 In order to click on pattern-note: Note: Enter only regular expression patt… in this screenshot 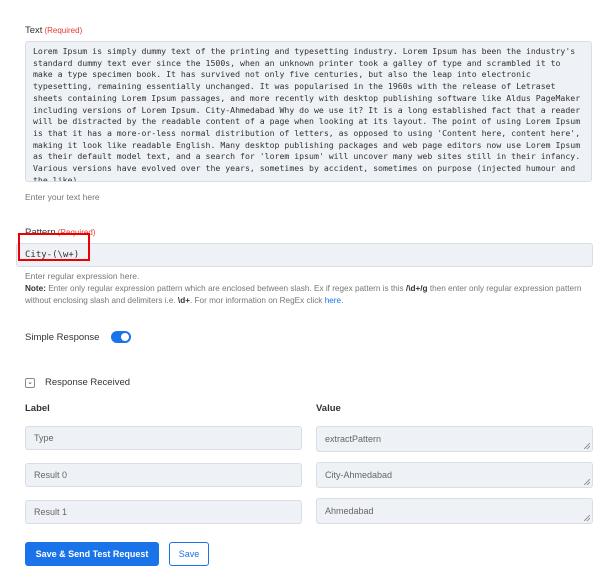, I will do `click(305, 294)`.